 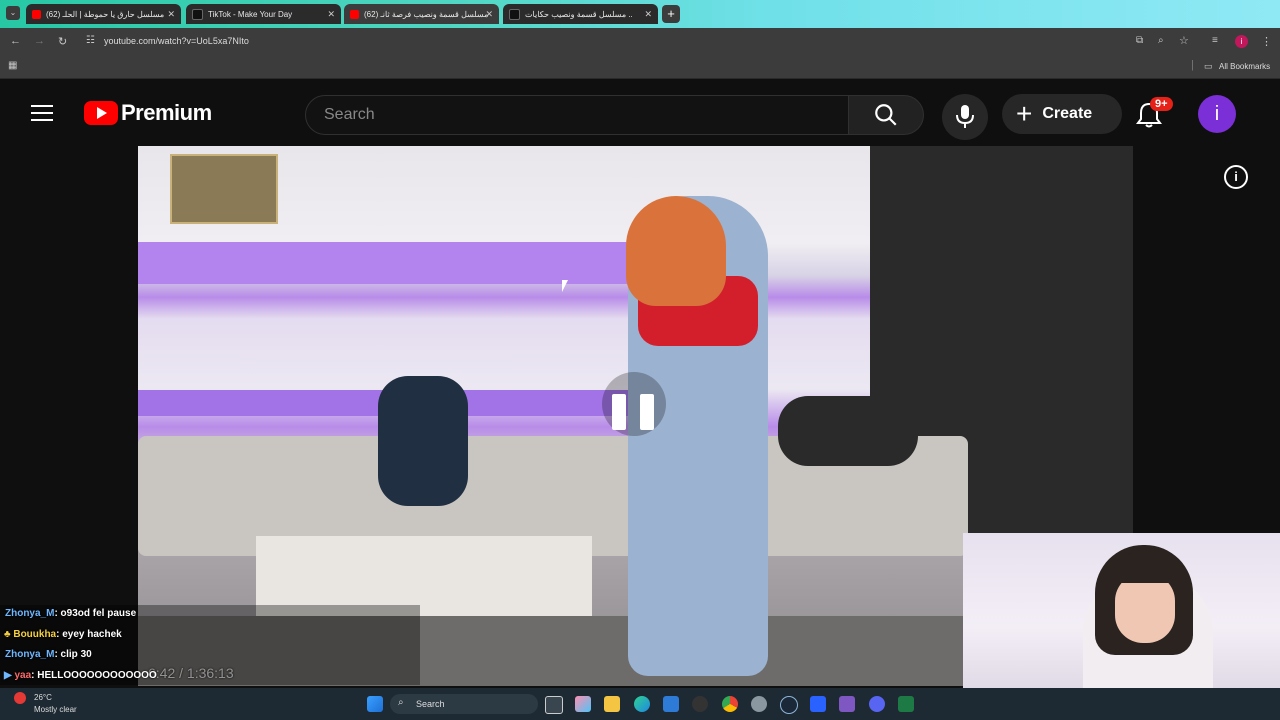 I want to click on create-label: Create, so click(x=1067, y=113).